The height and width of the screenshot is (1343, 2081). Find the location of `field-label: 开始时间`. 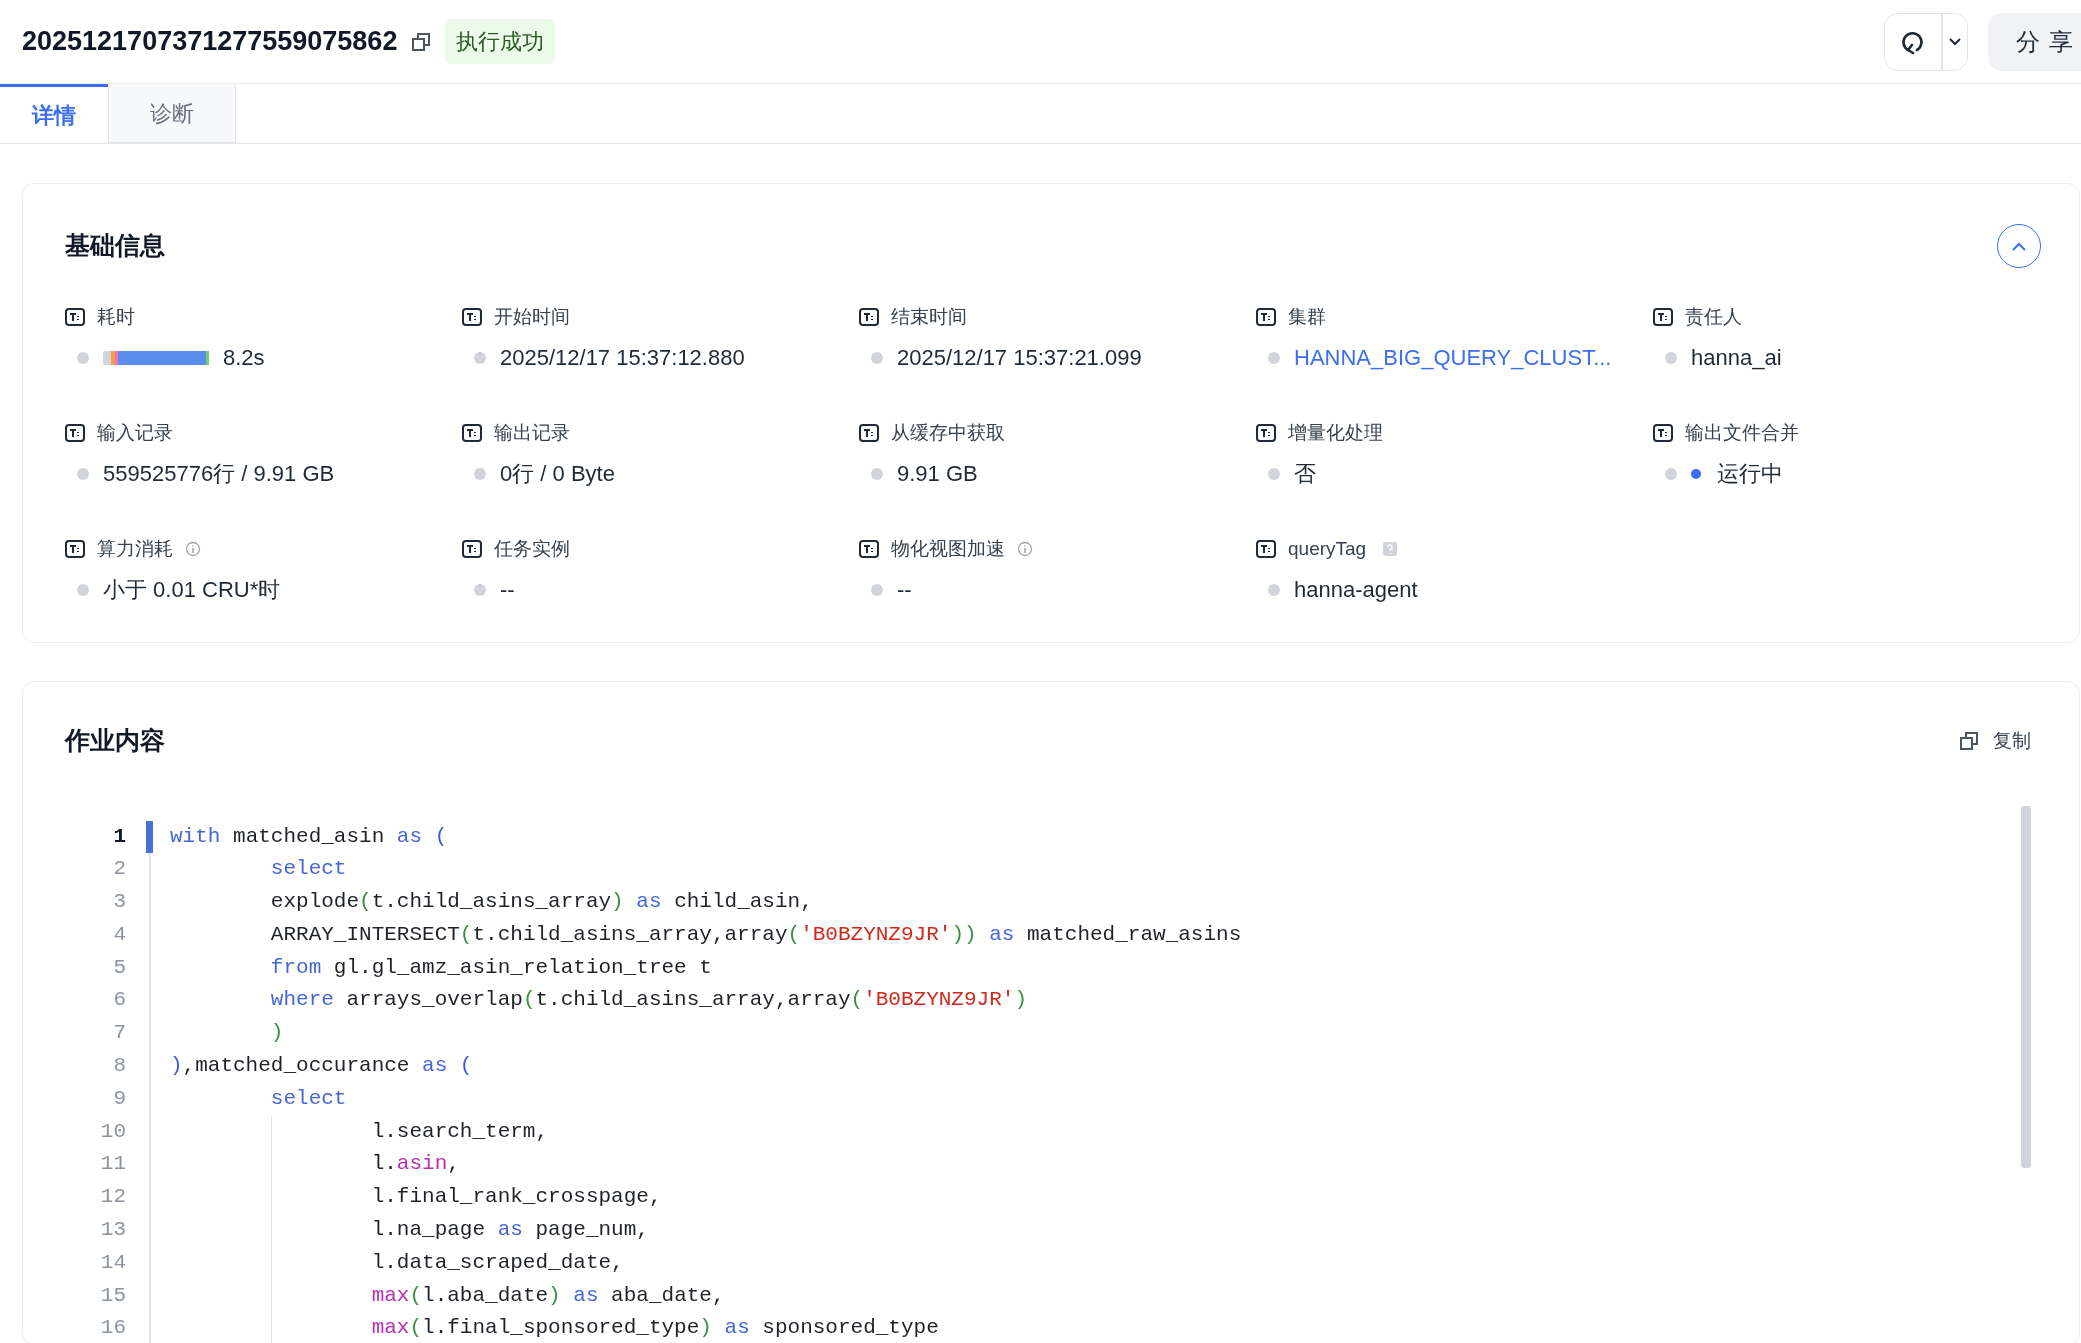

field-label: 开始时间 is located at coordinates (532, 317).